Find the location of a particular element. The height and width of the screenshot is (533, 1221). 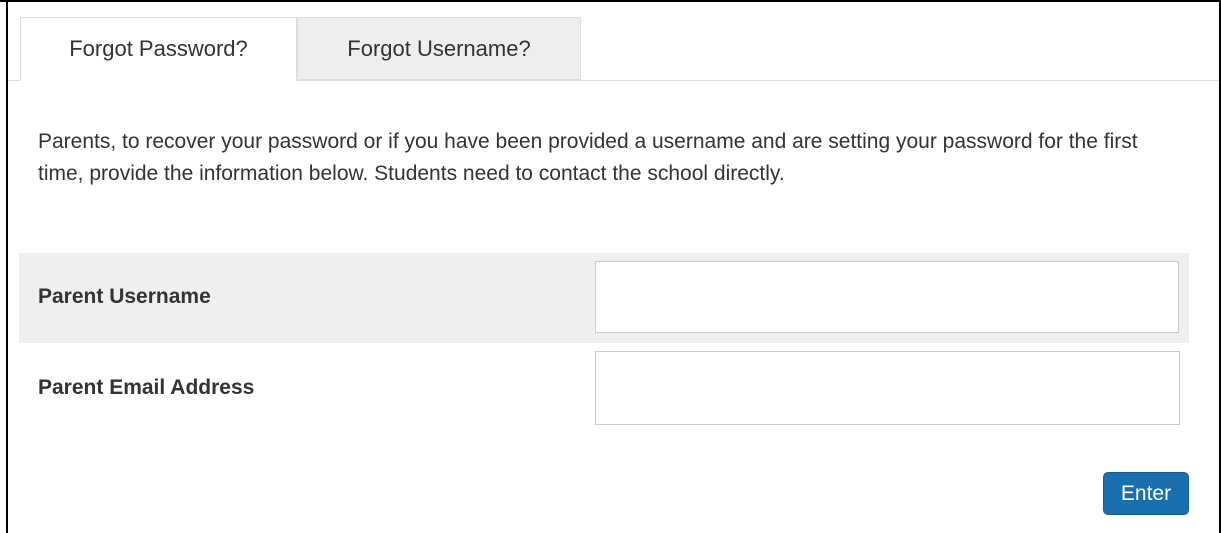

parent-email-input is located at coordinates (887, 388).